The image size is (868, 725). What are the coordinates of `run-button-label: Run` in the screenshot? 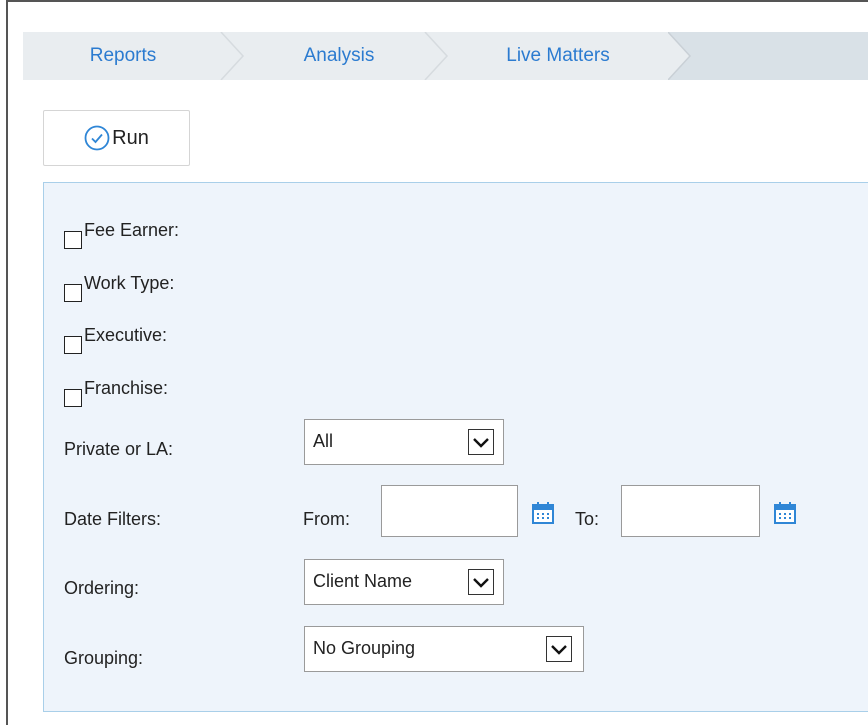 It's located at (130, 137).